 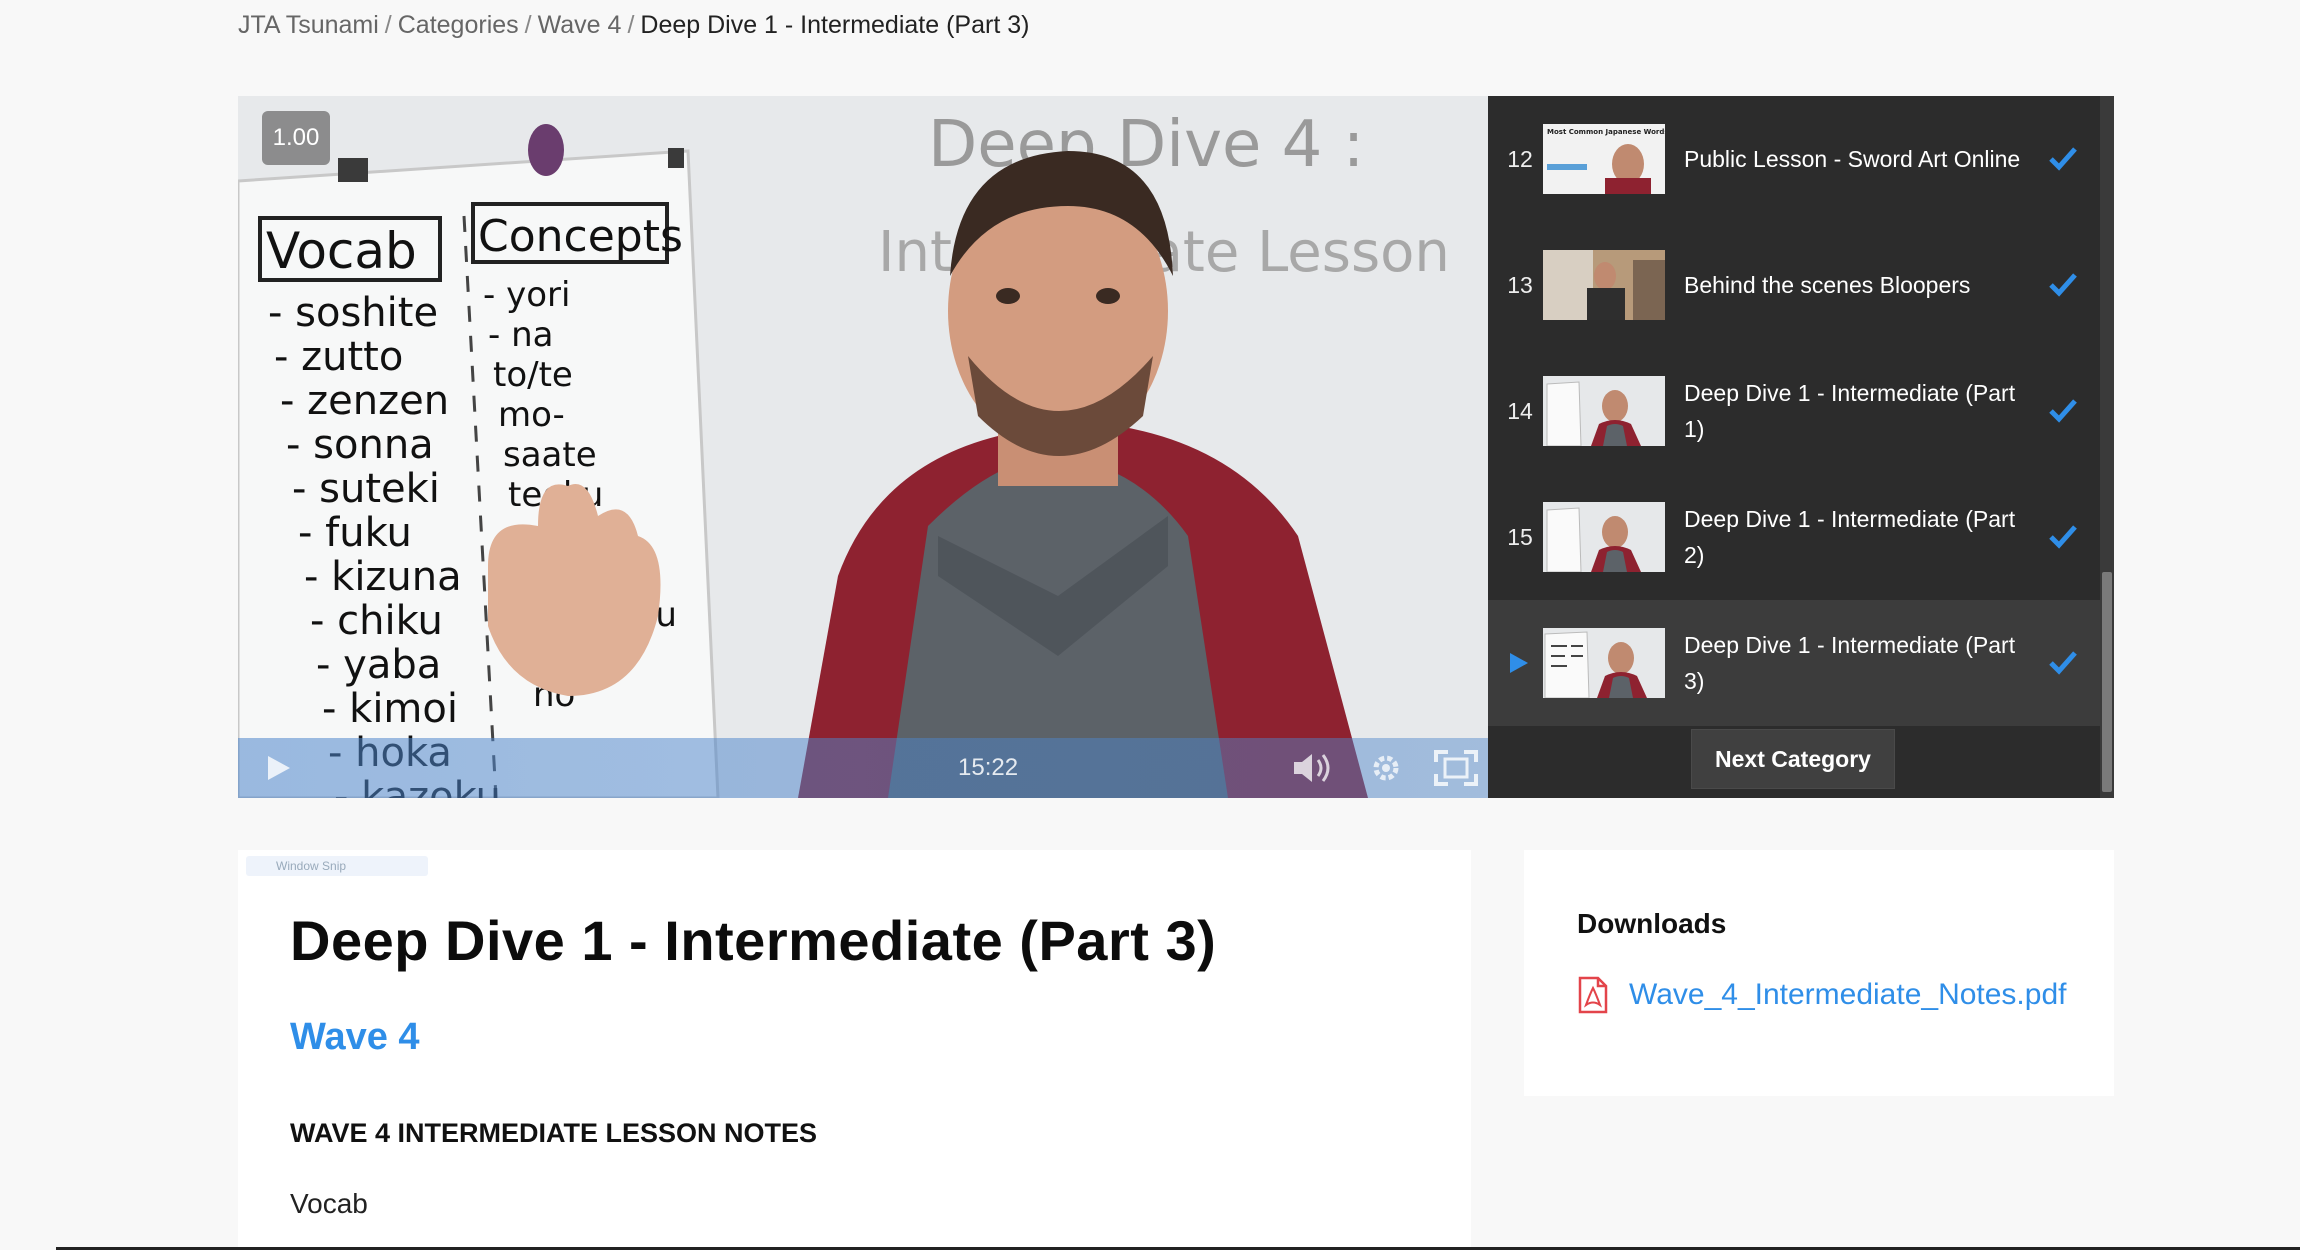 I want to click on whiteboard-title-line1: Deep Dive 4 :, so click(x=1146, y=145).